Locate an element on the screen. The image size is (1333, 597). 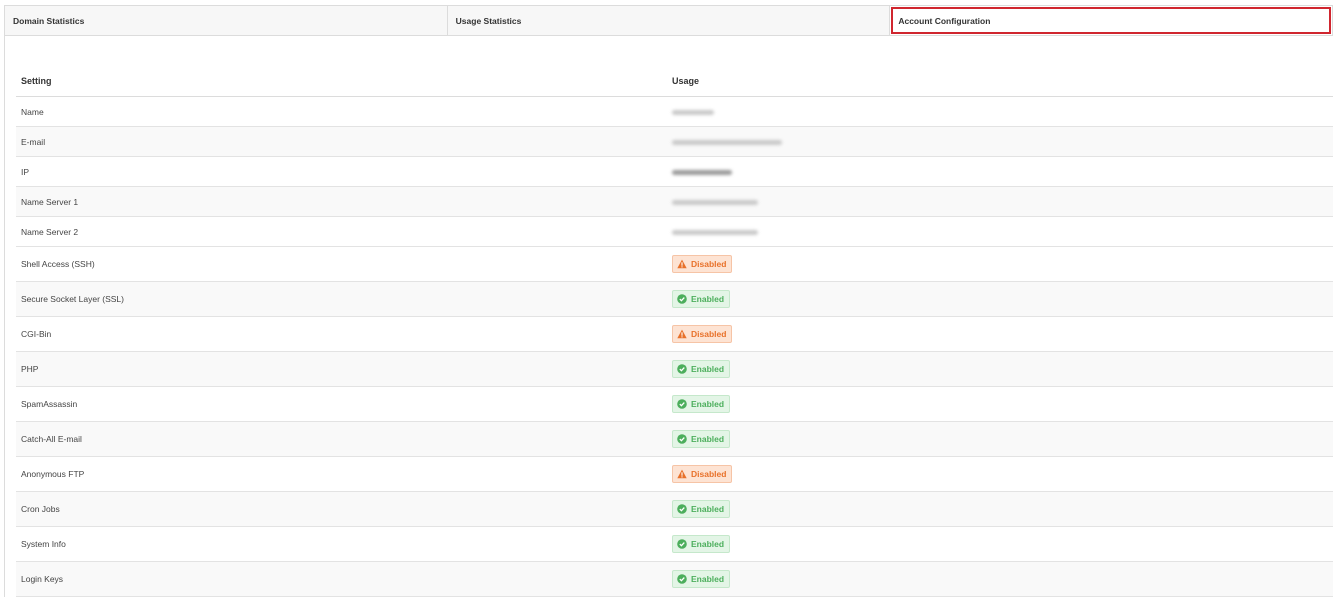
table-row: Shell Access (SSH) Disabled is located at coordinates (674, 264).